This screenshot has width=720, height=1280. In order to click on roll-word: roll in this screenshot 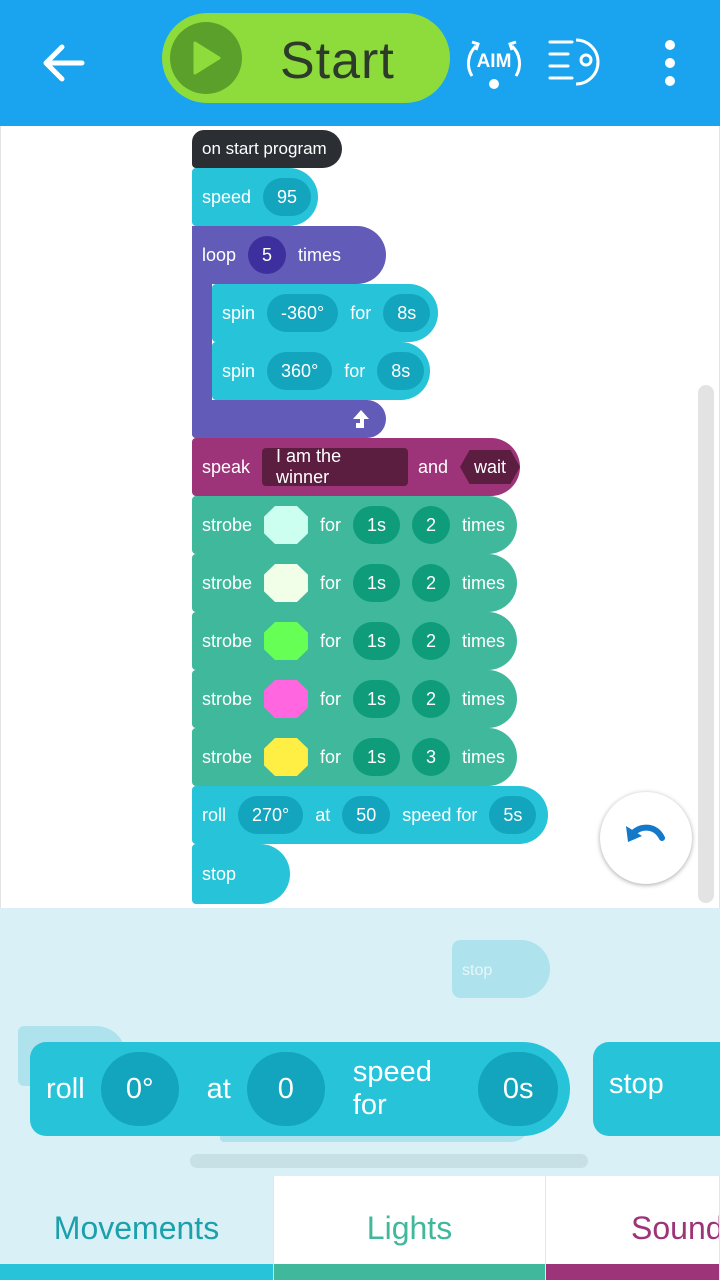, I will do `click(214, 814)`.